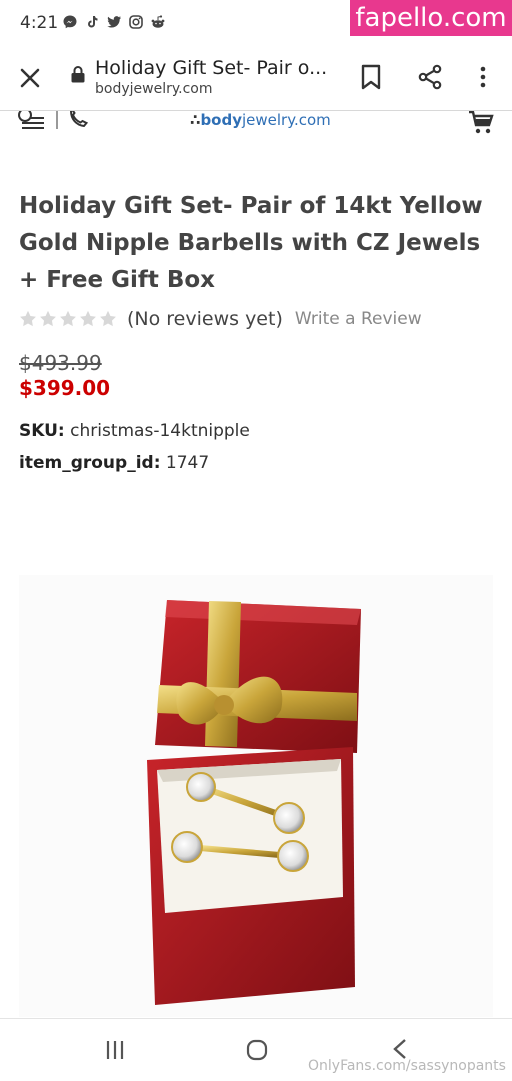  Describe the element at coordinates (78, 74) in the screenshot. I see `lock-icon` at that location.